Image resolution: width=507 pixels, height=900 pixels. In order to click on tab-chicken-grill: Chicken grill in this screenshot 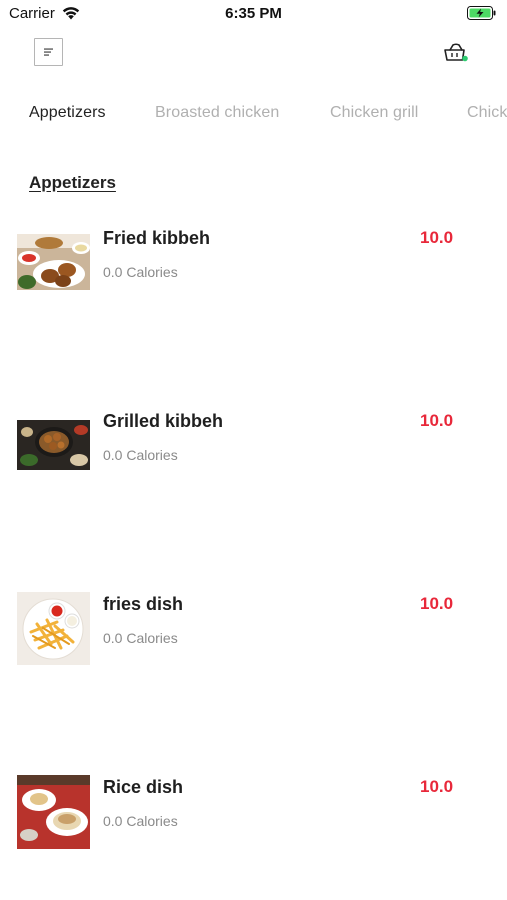, I will do `click(374, 113)`.